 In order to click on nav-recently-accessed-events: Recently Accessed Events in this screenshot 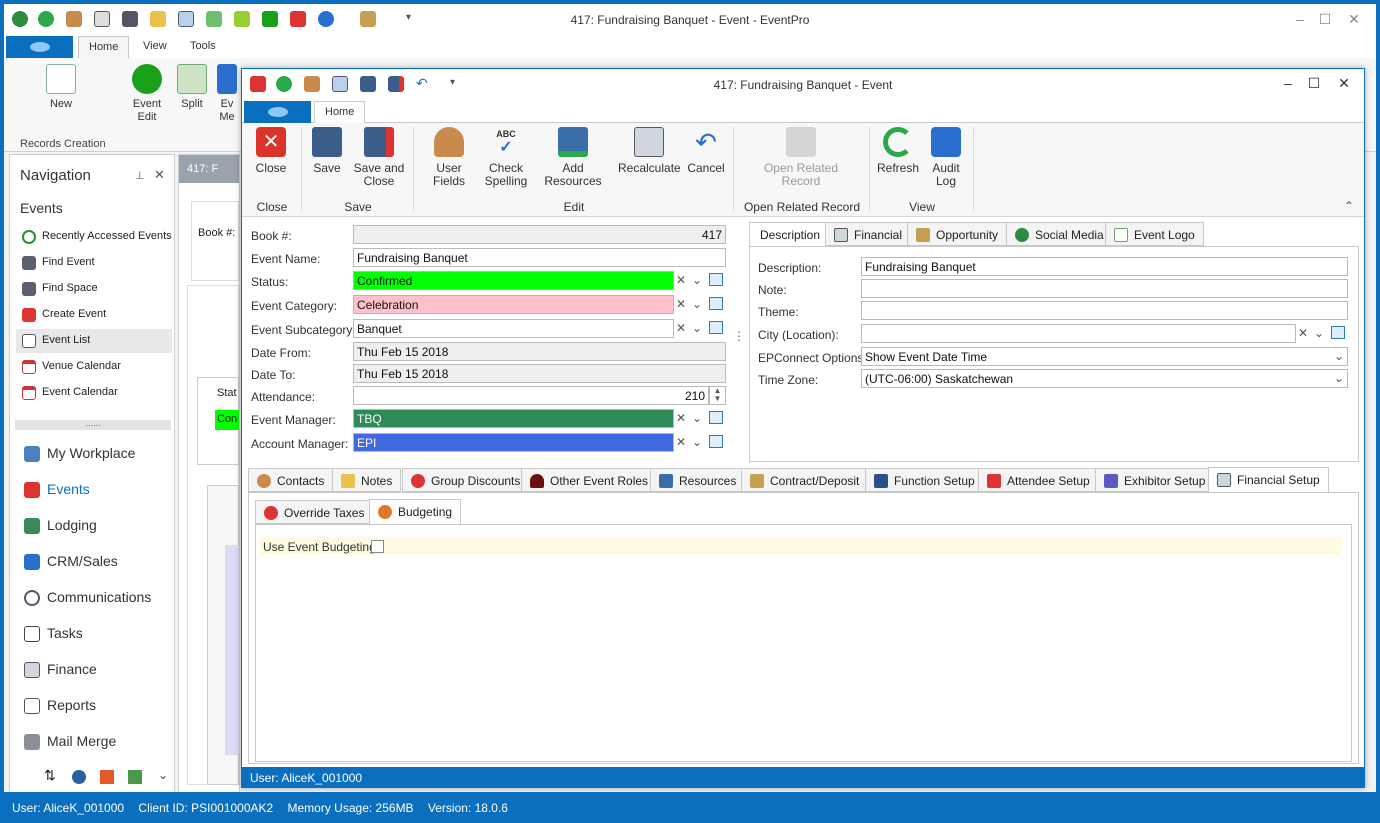, I will do `click(94, 237)`.